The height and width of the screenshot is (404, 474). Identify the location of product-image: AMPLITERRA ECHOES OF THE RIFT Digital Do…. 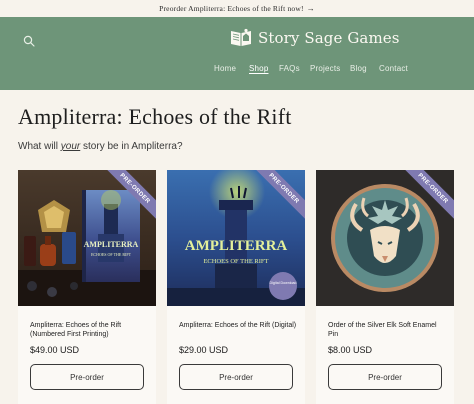
(236, 238).